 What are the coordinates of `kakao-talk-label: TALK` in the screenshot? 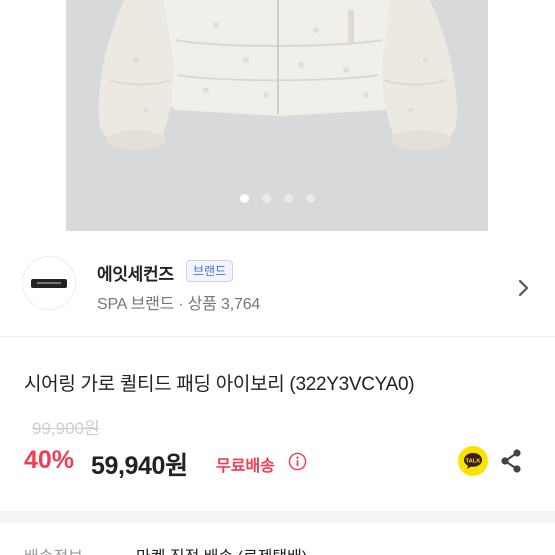 It's located at (473, 462).